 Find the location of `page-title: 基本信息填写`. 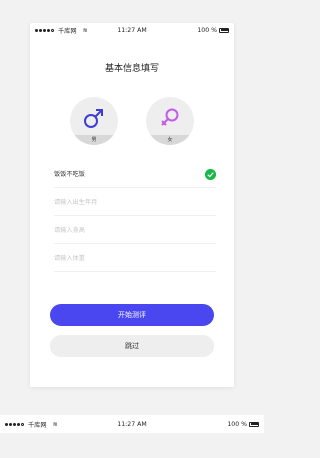

page-title: 基本信息填写 is located at coordinates (131, 69).